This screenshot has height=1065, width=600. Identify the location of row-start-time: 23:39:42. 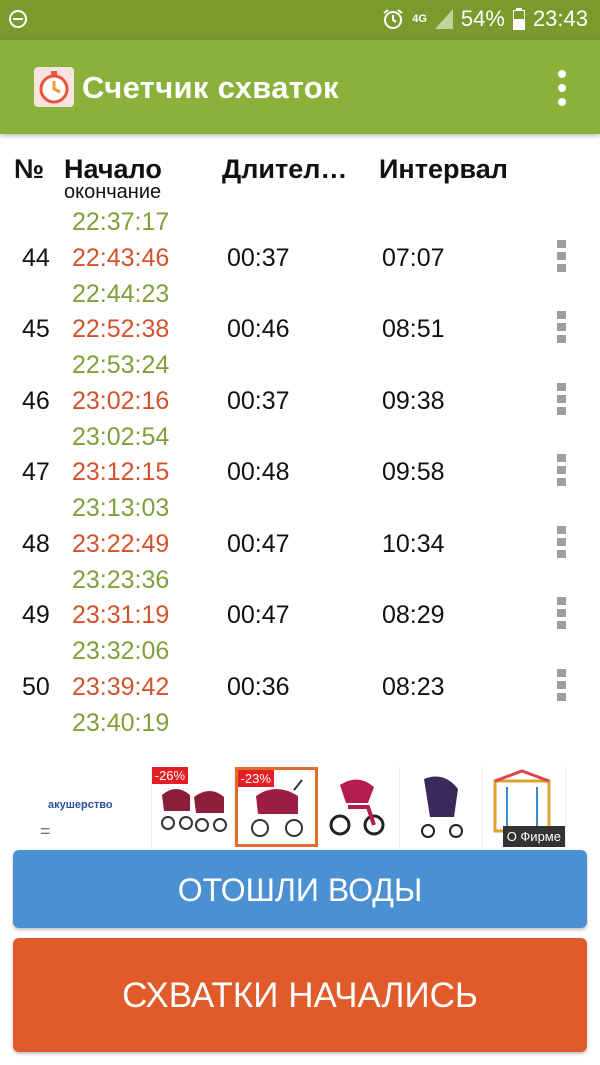
(121, 686).